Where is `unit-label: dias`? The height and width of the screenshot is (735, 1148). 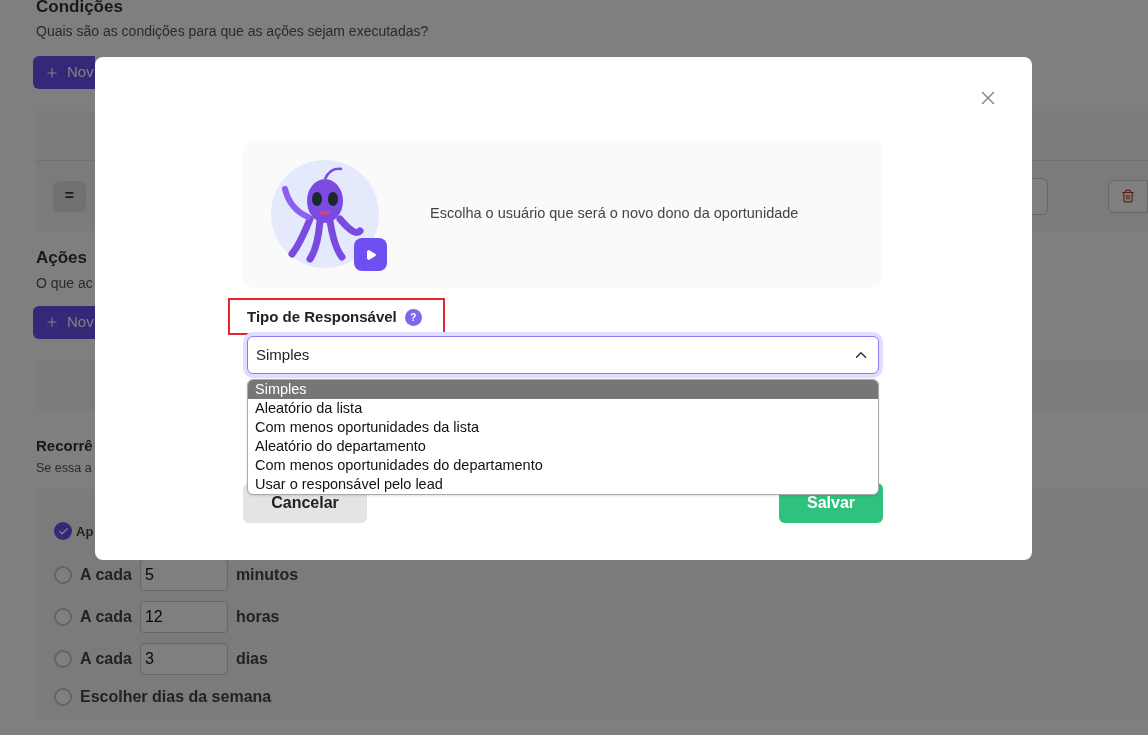
unit-label: dias is located at coordinates (251, 659).